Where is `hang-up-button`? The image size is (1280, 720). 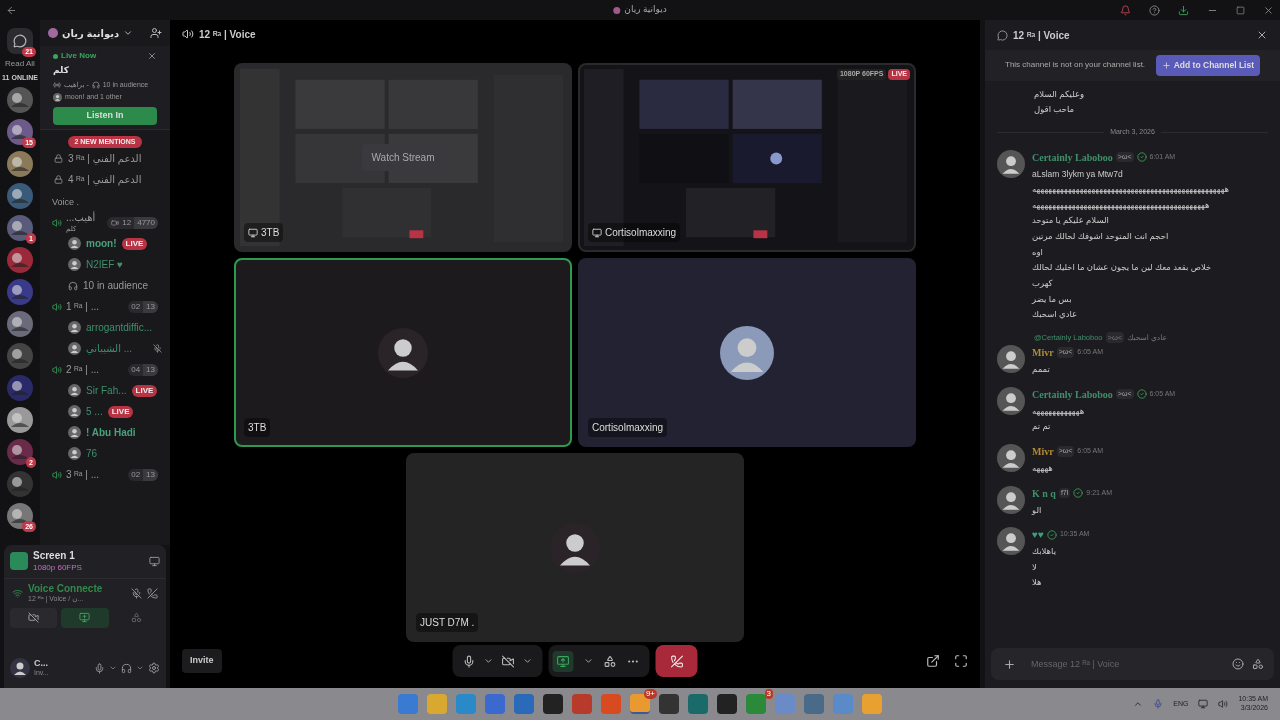
hang-up-button is located at coordinates (676, 661).